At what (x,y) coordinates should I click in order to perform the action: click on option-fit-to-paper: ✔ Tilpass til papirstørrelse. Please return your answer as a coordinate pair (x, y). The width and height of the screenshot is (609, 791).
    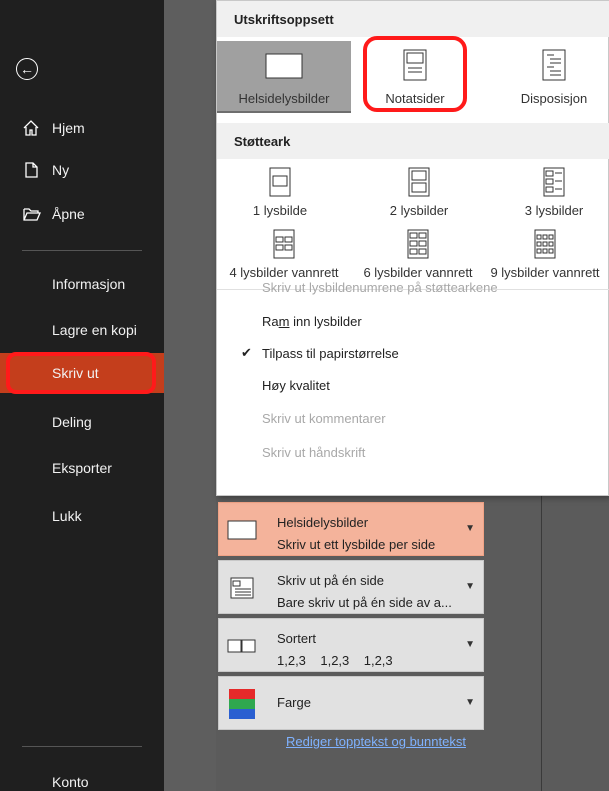
    Looking at the image, I should click on (413, 353).